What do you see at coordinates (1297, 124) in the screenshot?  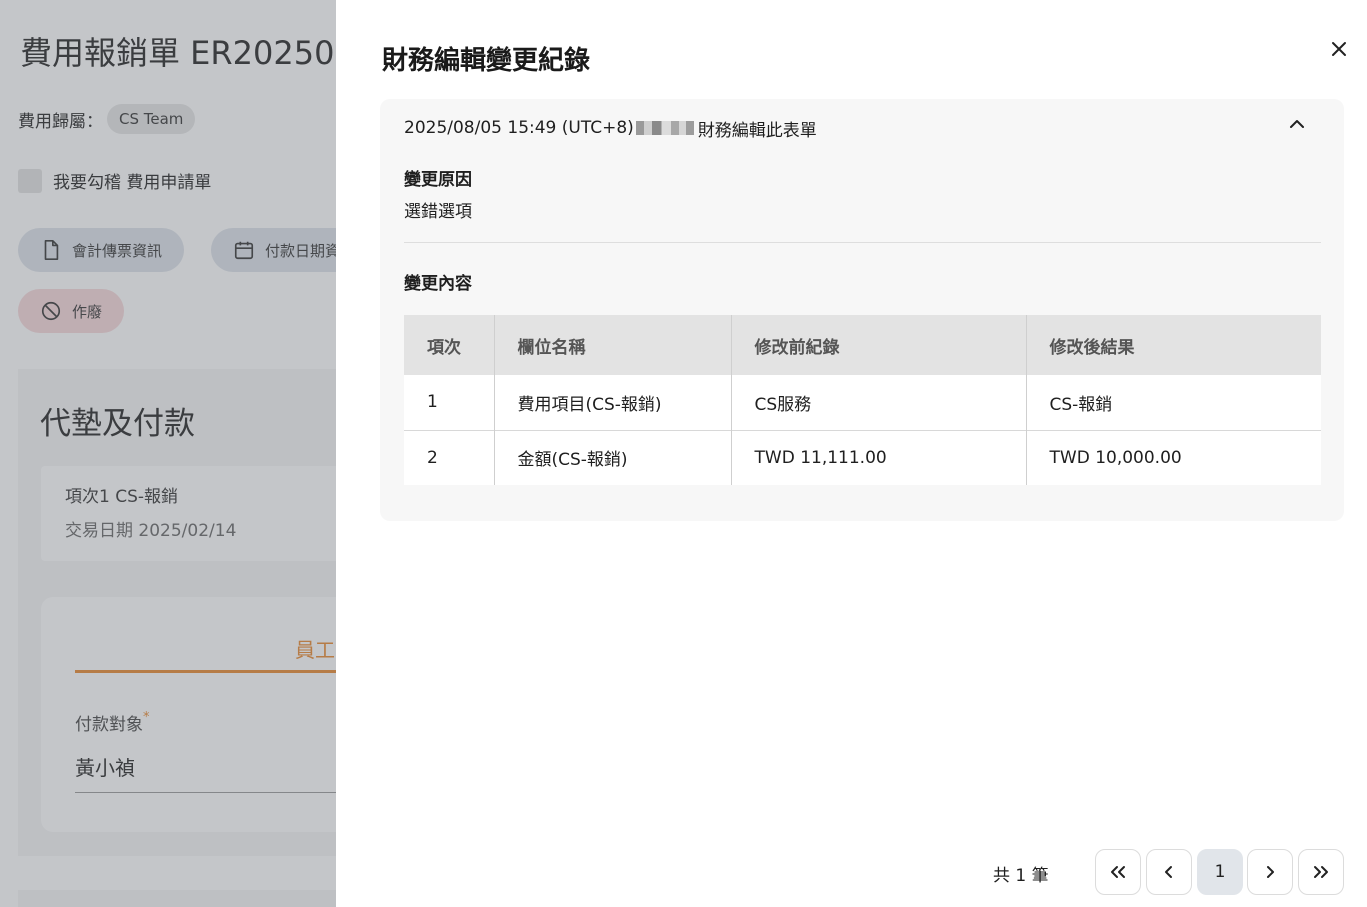 I see `chevron-up-icon` at bounding box center [1297, 124].